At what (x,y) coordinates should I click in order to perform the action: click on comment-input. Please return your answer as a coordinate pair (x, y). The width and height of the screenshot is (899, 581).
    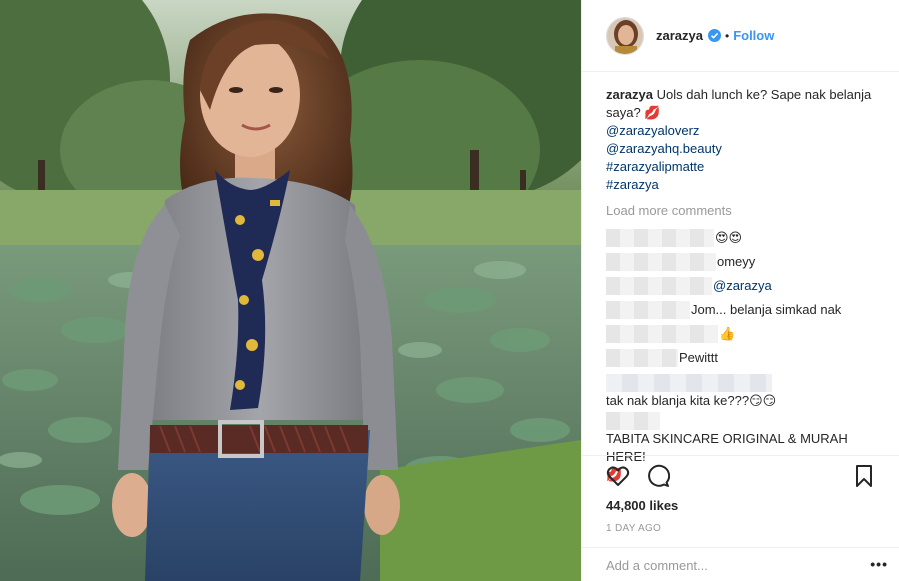
    Looking at the image, I should click on (731, 565).